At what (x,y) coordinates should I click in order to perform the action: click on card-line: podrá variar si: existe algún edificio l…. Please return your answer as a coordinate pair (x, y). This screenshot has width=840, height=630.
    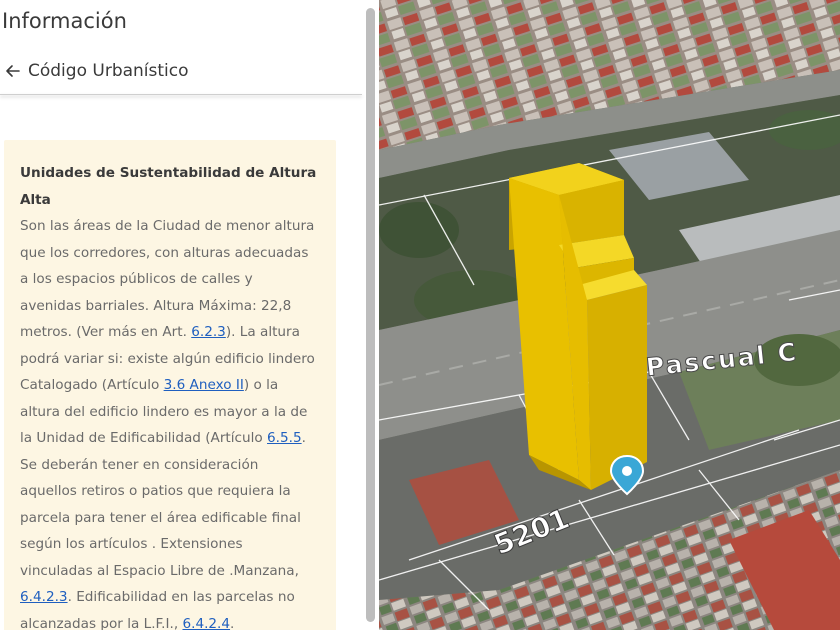
    Looking at the image, I should click on (172, 359).